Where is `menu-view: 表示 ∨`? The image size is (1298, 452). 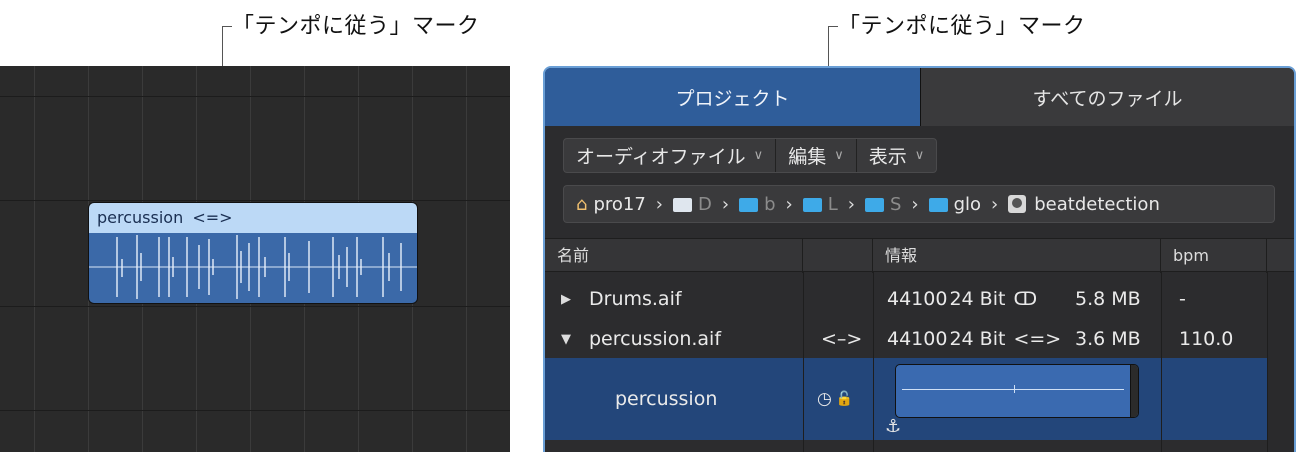 menu-view: 表示 ∨ is located at coordinates (897, 155).